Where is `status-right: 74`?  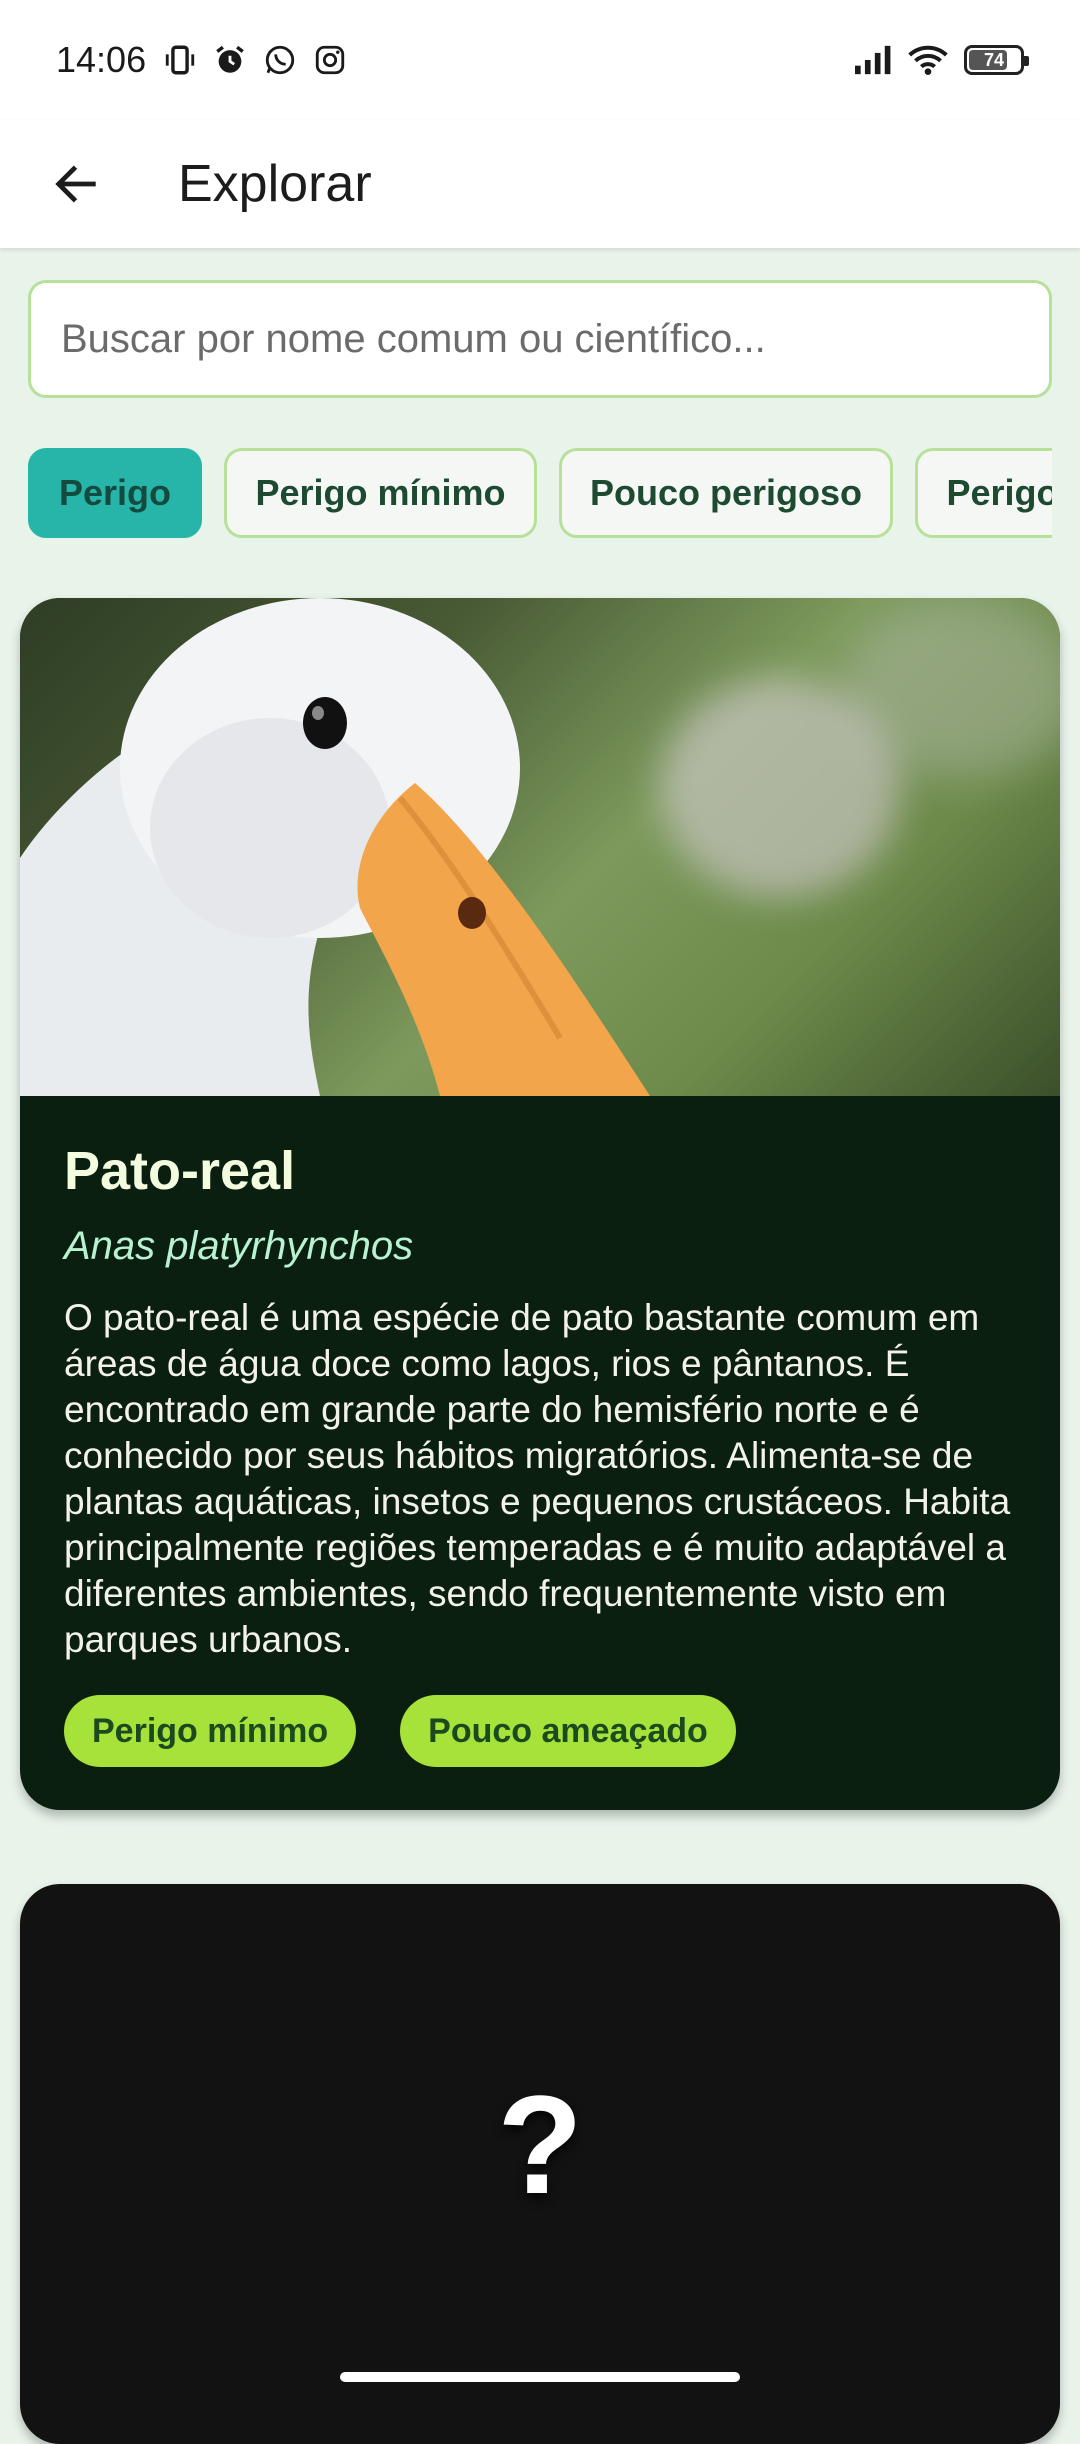 status-right: 74 is located at coordinates (940, 60).